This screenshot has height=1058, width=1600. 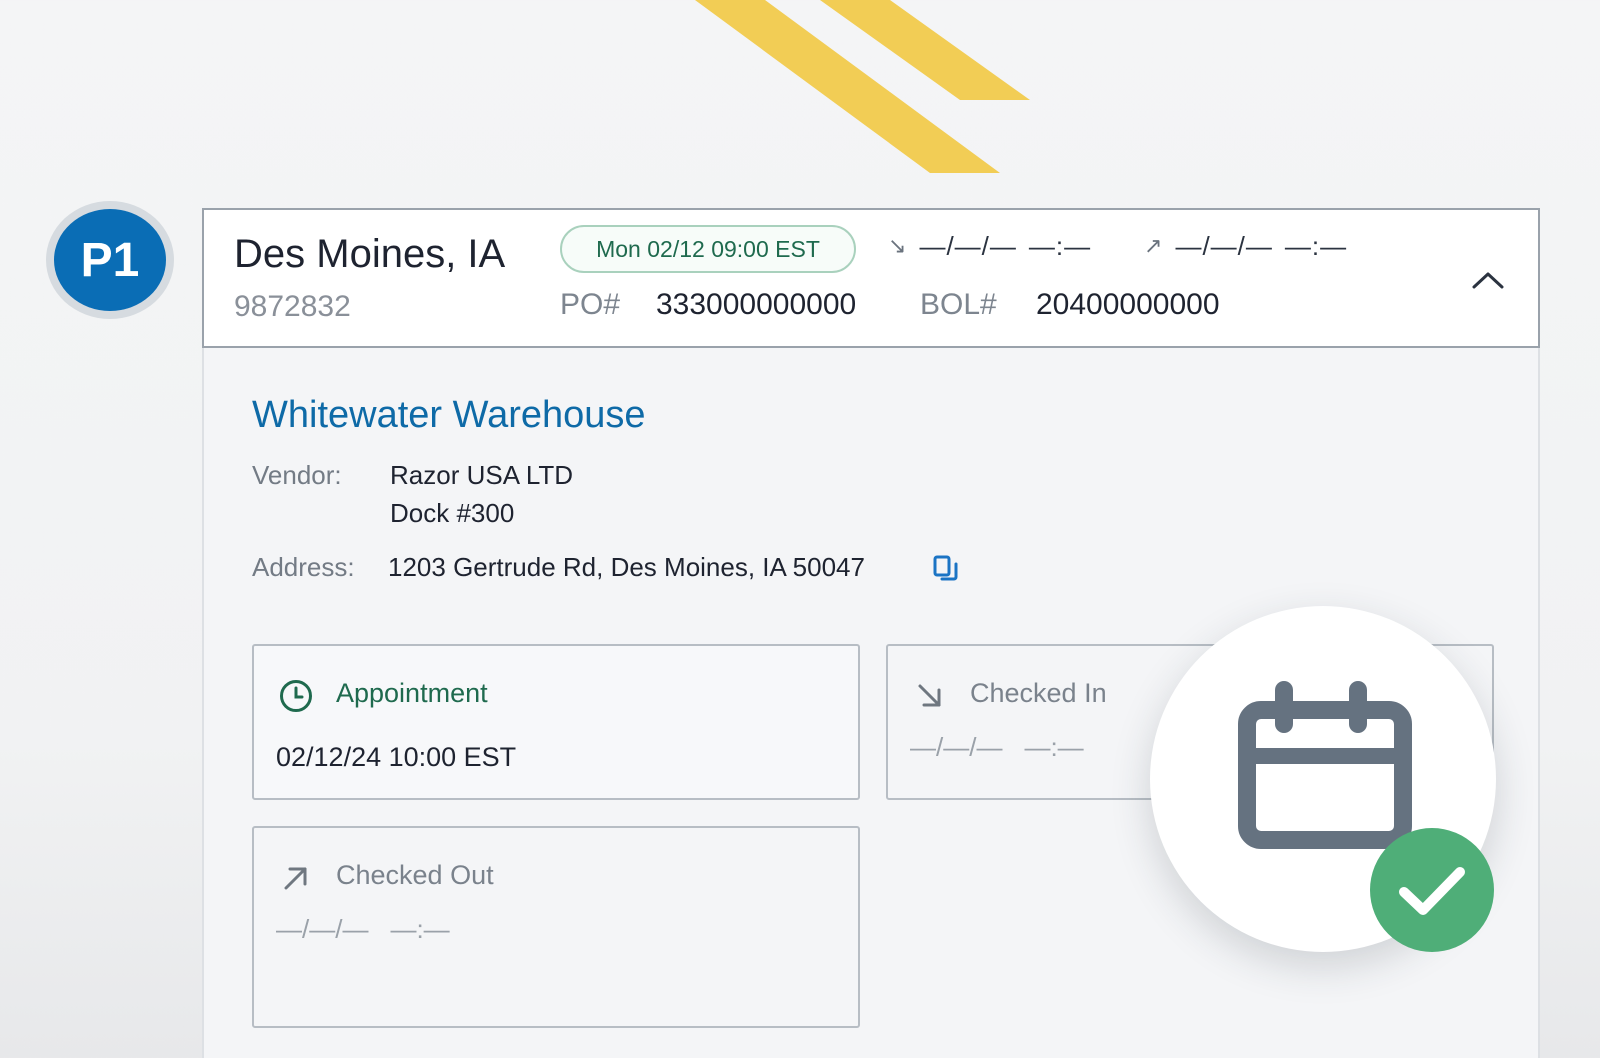 What do you see at coordinates (482, 475) in the screenshot?
I see `vendor-name: Razor USA LTD` at bounding box center [482, 475].